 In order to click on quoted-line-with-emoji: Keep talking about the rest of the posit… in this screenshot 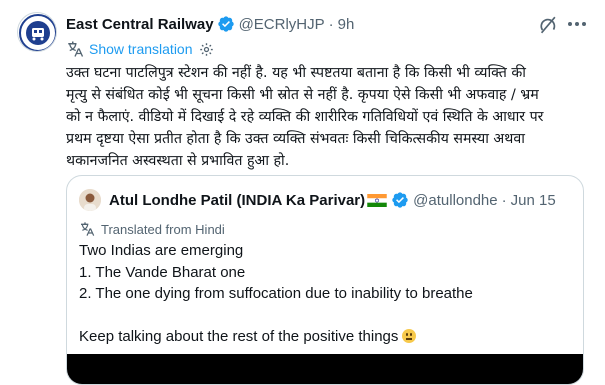, I will do `click(324, 337)`.